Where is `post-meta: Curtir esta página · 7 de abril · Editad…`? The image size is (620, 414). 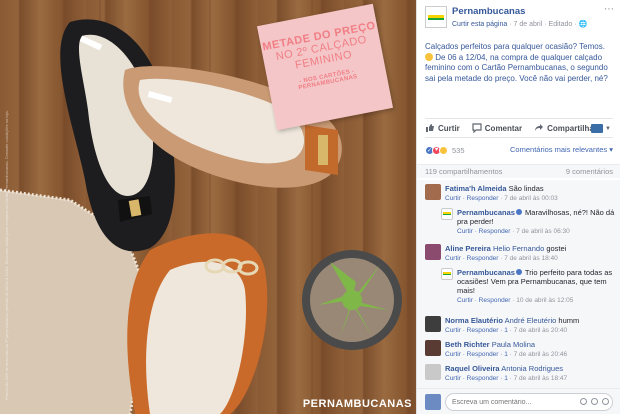
post-meta: Curtir esta página · 7 de abril · Editad… is located at coordinates (520, 24).